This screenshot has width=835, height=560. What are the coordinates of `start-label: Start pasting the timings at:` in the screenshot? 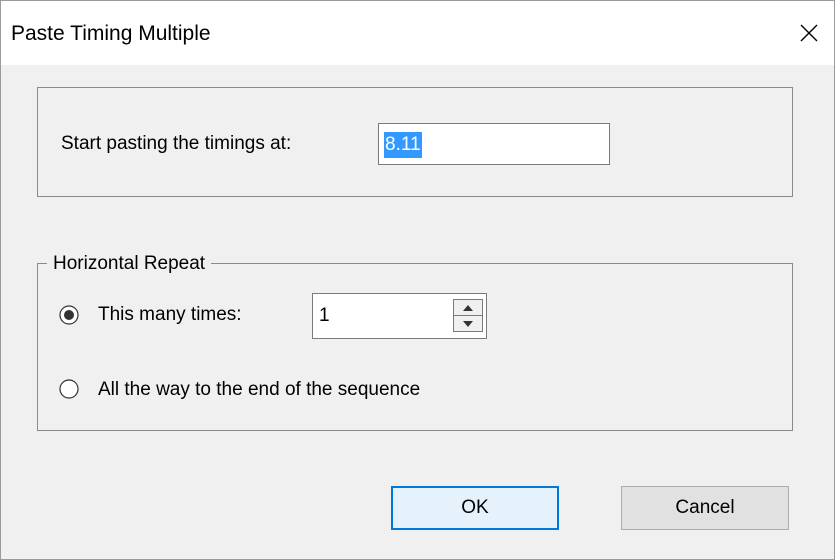 It's located at (176, 143).